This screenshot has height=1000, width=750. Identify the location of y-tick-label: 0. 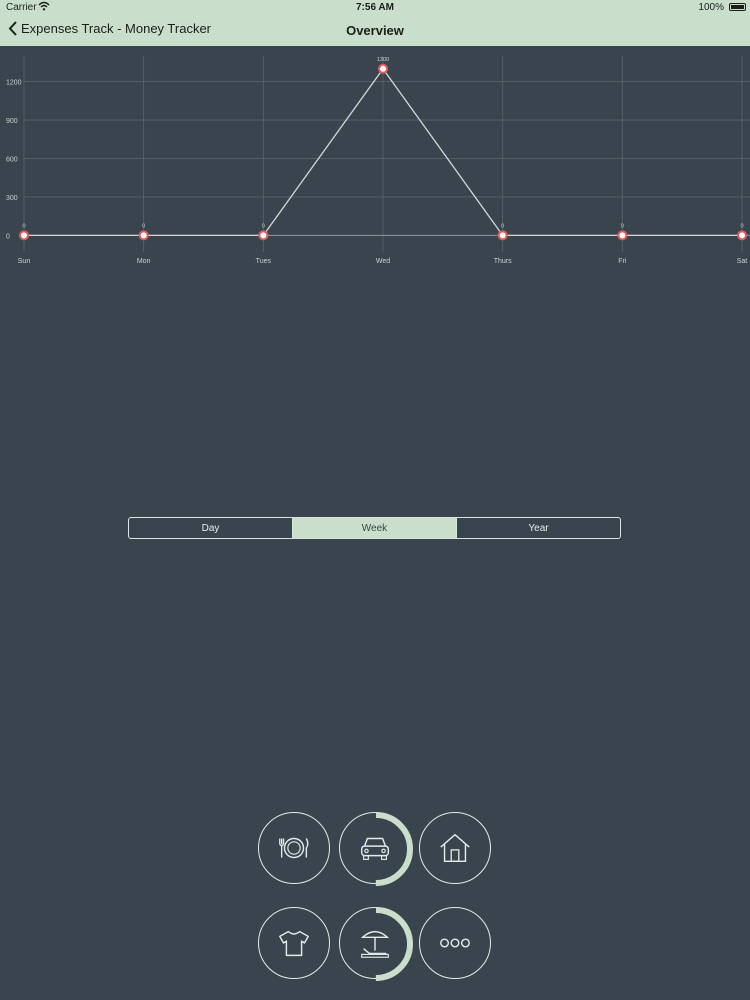
(8, 236).